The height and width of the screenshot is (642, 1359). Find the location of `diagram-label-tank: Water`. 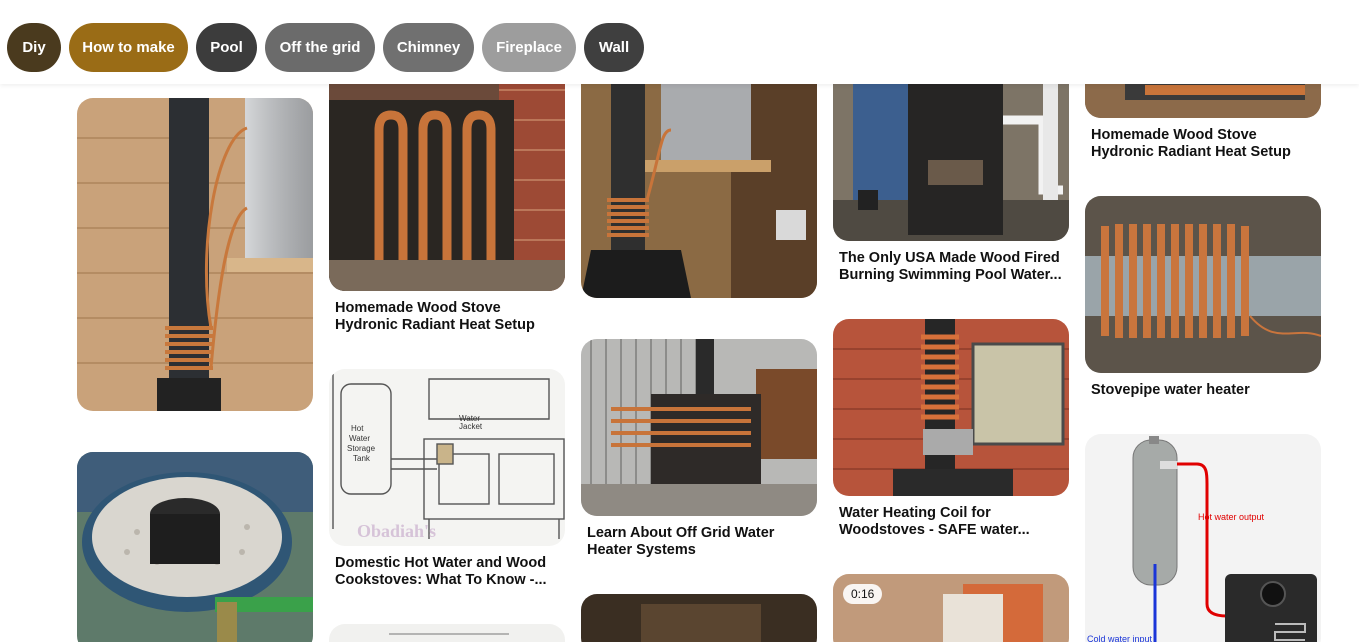

diagram-label-tank: Water is located at coordinates (359, 438).